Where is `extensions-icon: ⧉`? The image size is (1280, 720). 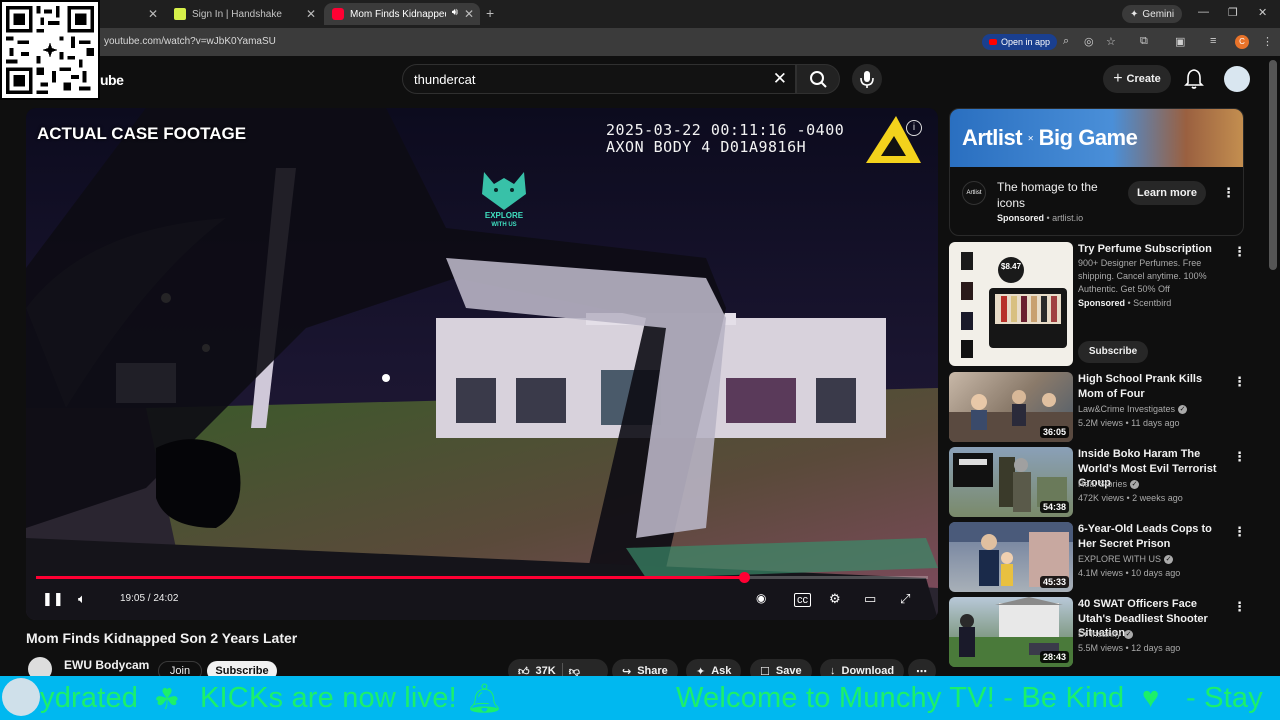 extensions-icon: ⧉ is located at coordinates (1144, 41).